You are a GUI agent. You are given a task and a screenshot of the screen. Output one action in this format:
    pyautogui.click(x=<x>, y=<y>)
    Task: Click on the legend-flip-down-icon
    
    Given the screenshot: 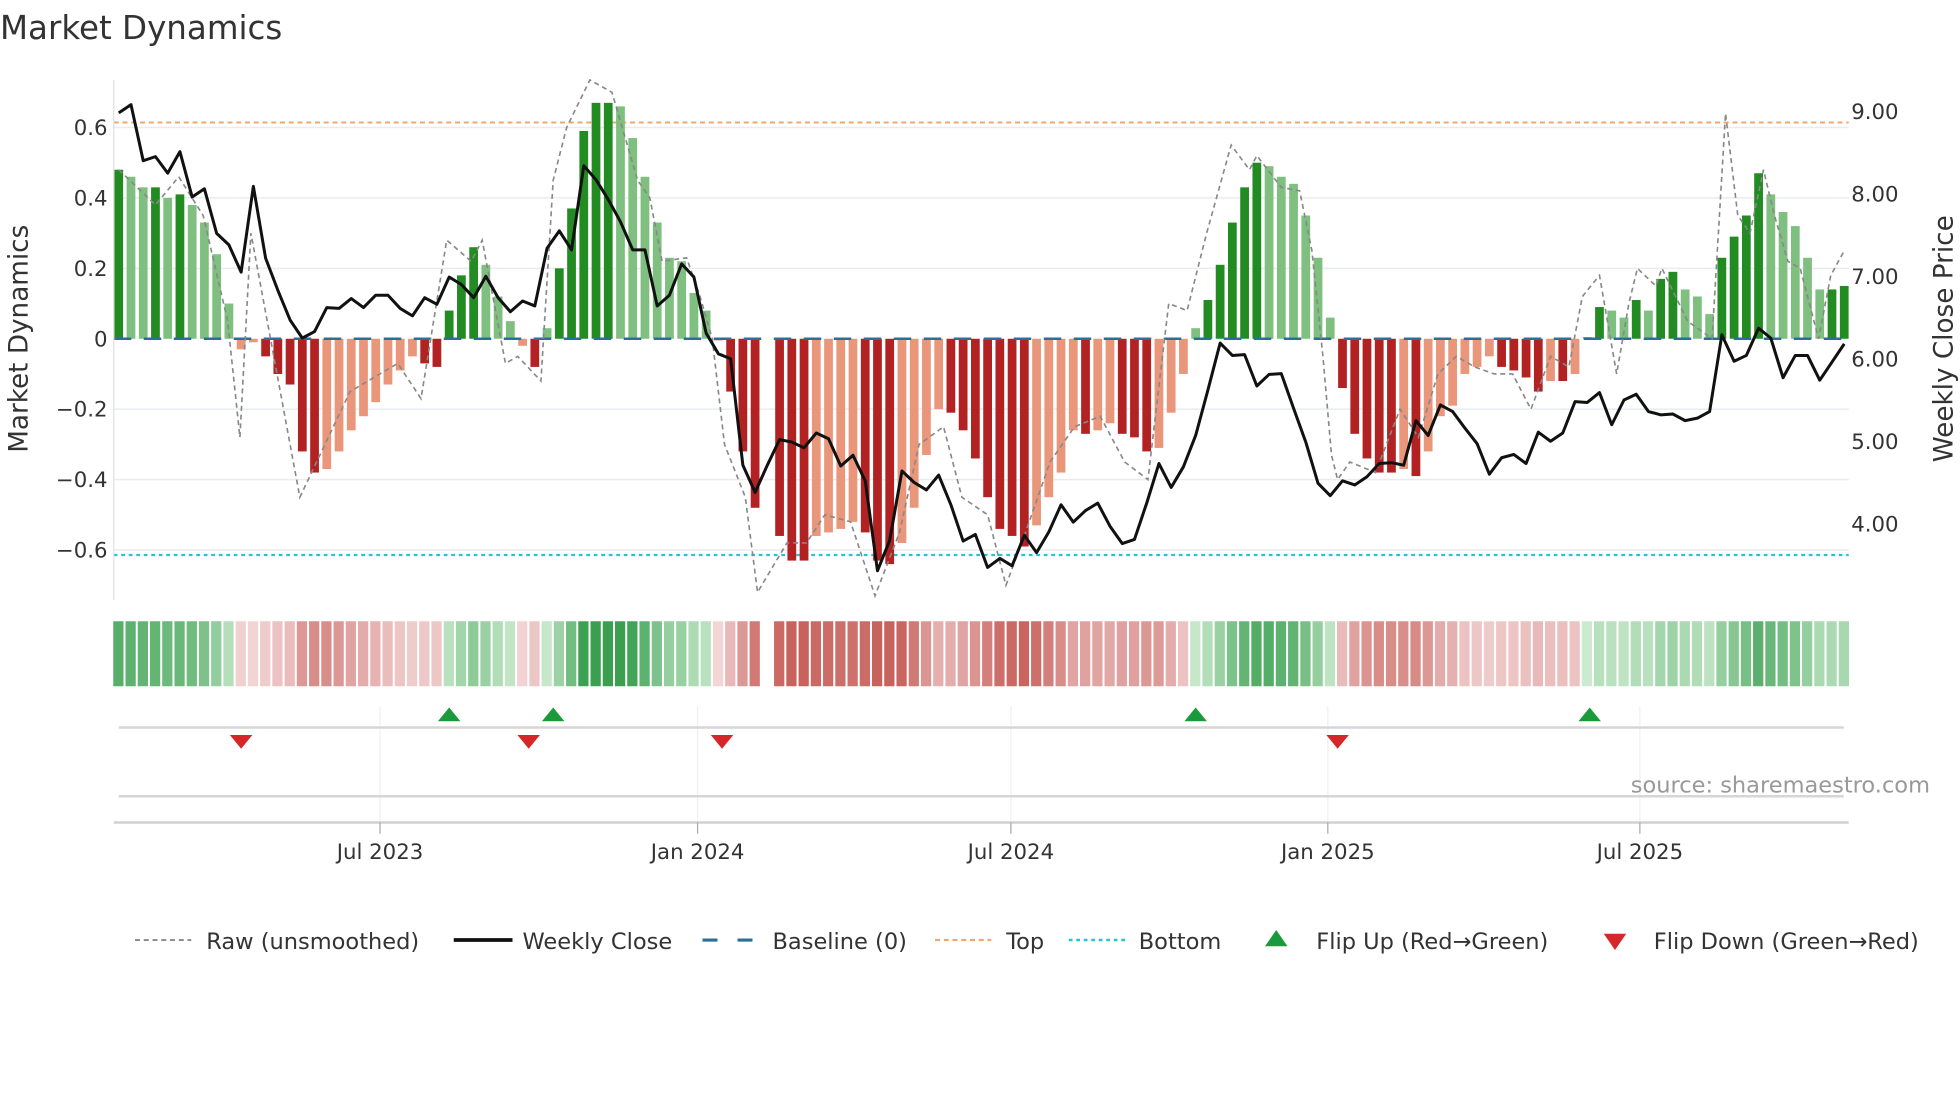 What is the action you would take?
    pyautogui.click(x=1615, y=941)
    